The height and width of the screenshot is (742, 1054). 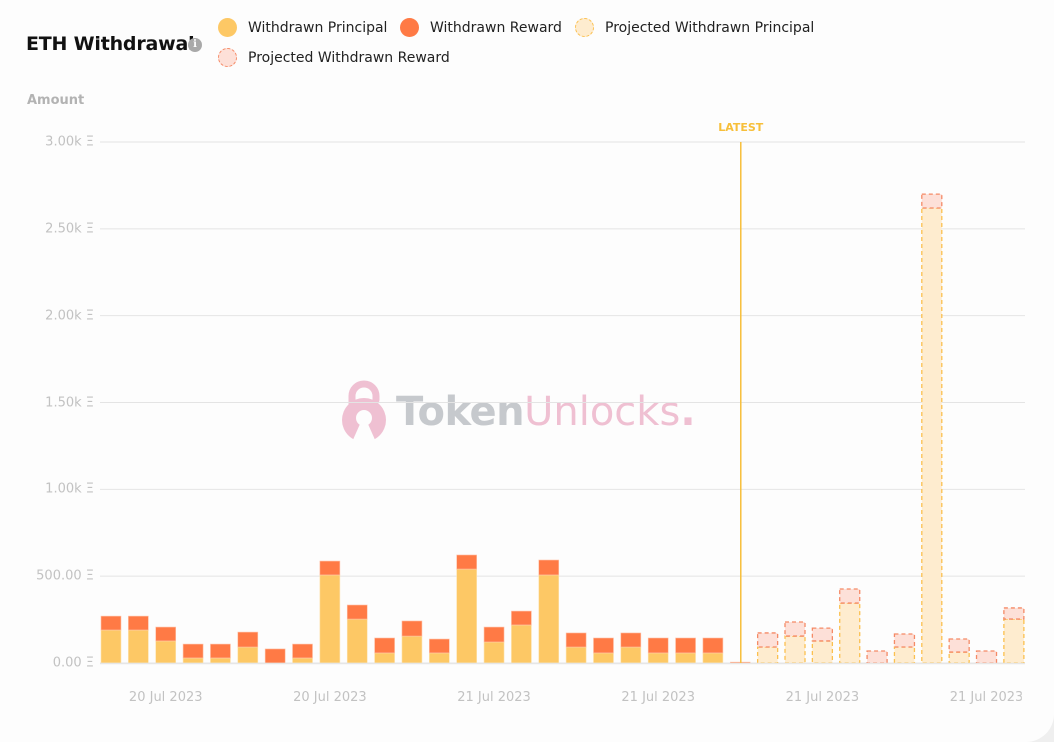 What do you see at coordinates (69, 489) in the screenshot?
I see `y-tick-label: 1.00k Ξ` at bounding box center [69, 489].